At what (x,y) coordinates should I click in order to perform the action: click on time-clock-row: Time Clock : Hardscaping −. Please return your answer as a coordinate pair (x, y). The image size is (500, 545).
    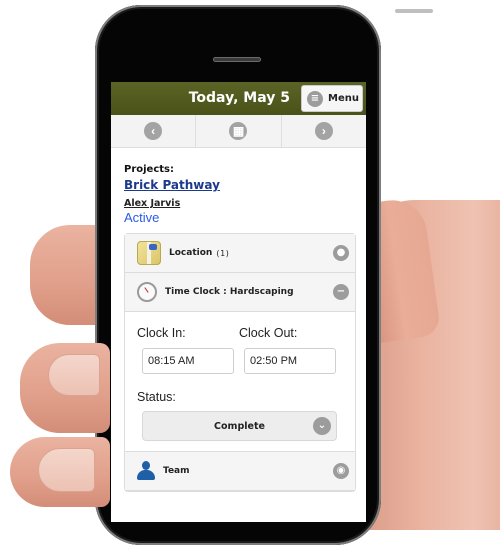
    Looking at the image, I should click on (240, 292).